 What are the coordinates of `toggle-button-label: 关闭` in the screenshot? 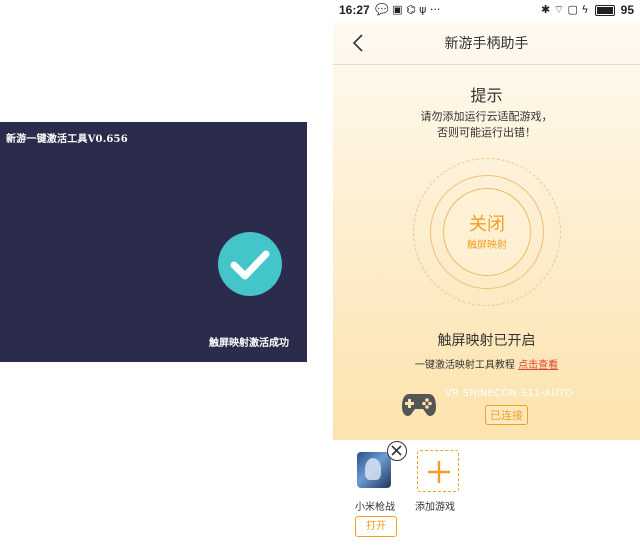 It's located at (487, 224).